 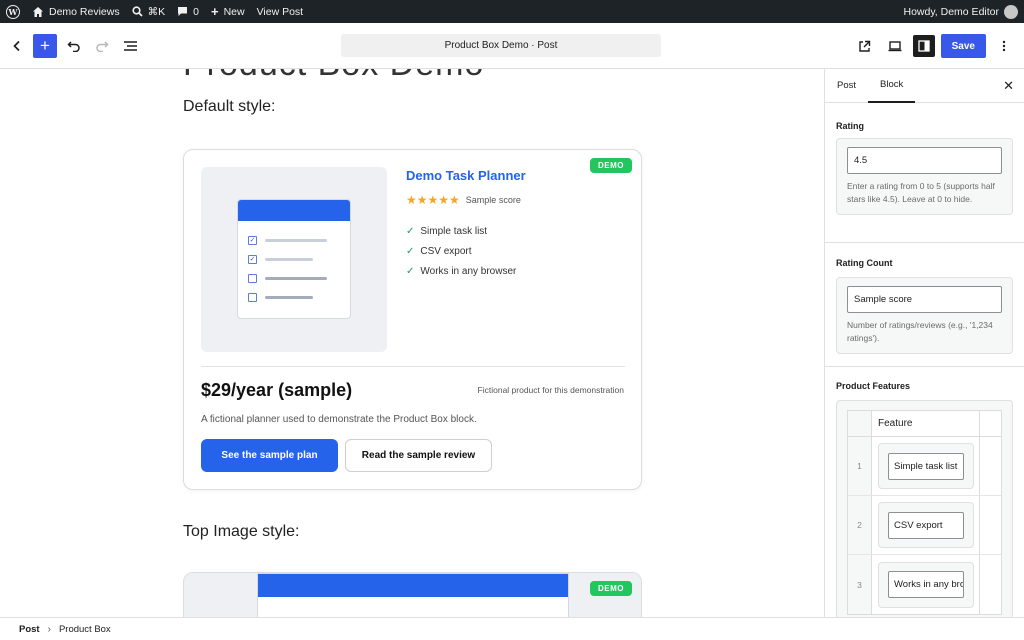 I want to click on undo-button, so click(x=74, y=46).